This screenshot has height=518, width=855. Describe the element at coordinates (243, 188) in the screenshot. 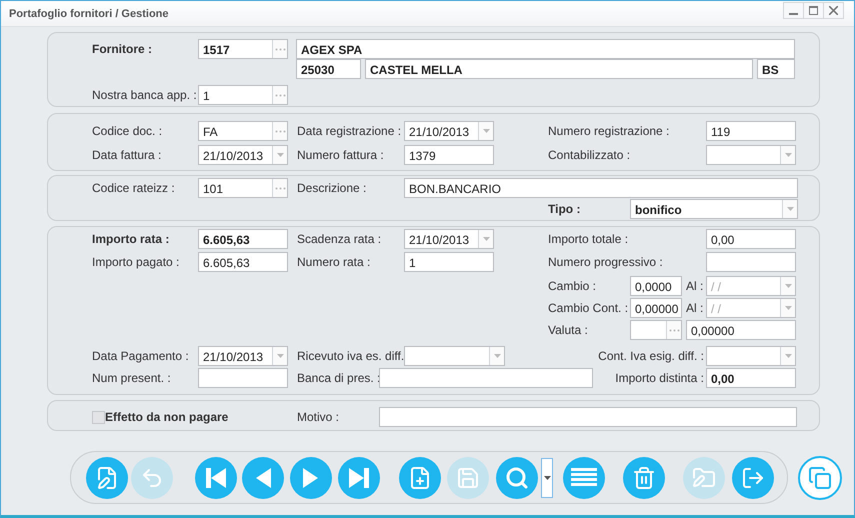

I see `lookup-field: 101` at that location.